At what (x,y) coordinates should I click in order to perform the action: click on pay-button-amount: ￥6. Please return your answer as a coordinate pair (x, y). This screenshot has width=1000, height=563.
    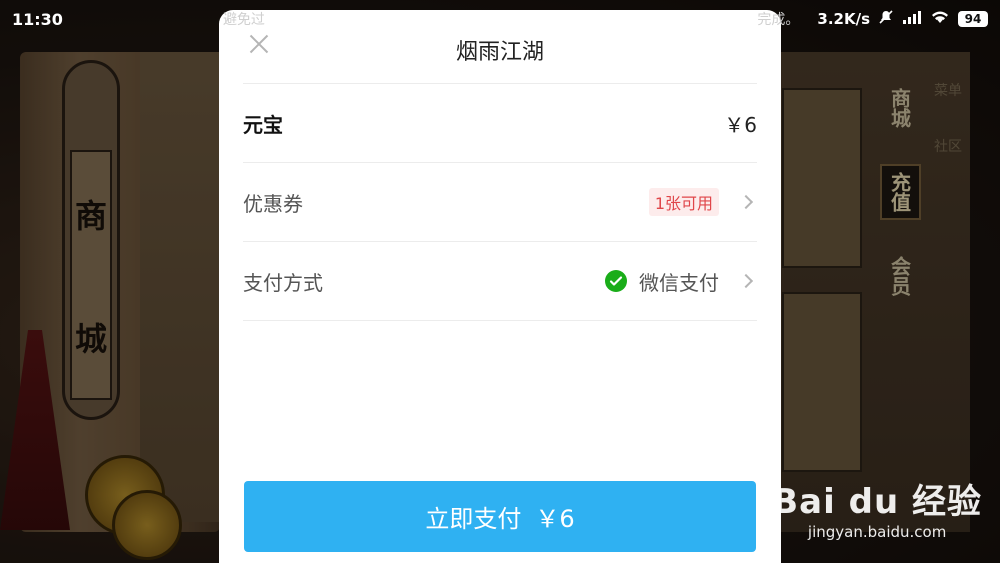
    Looking at the image, I should click on (555, 519).